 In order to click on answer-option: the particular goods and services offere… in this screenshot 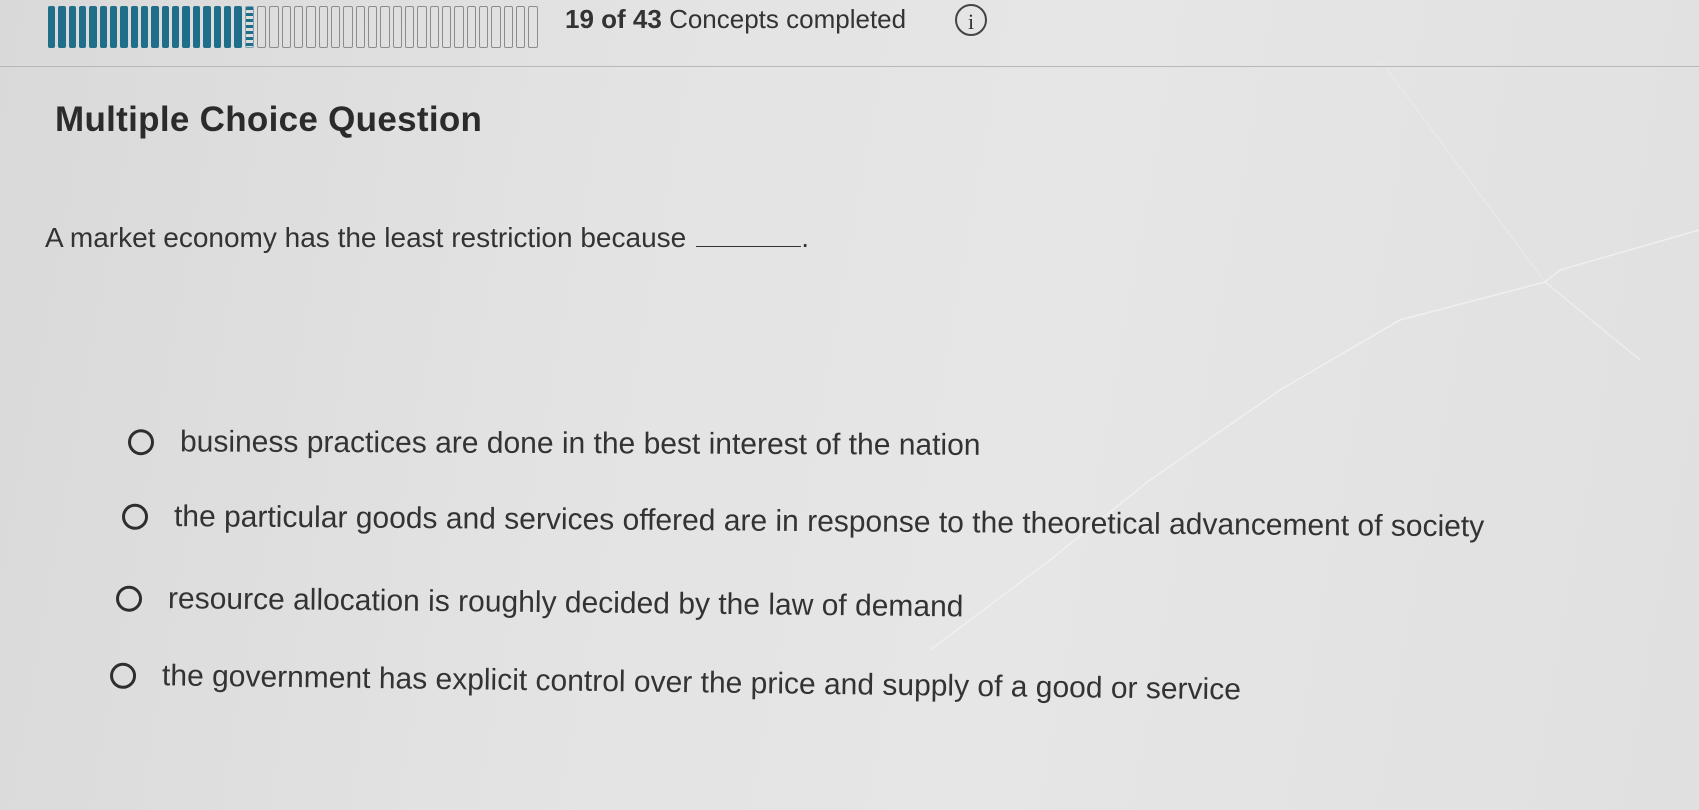, I will do `click(803, 522)`.